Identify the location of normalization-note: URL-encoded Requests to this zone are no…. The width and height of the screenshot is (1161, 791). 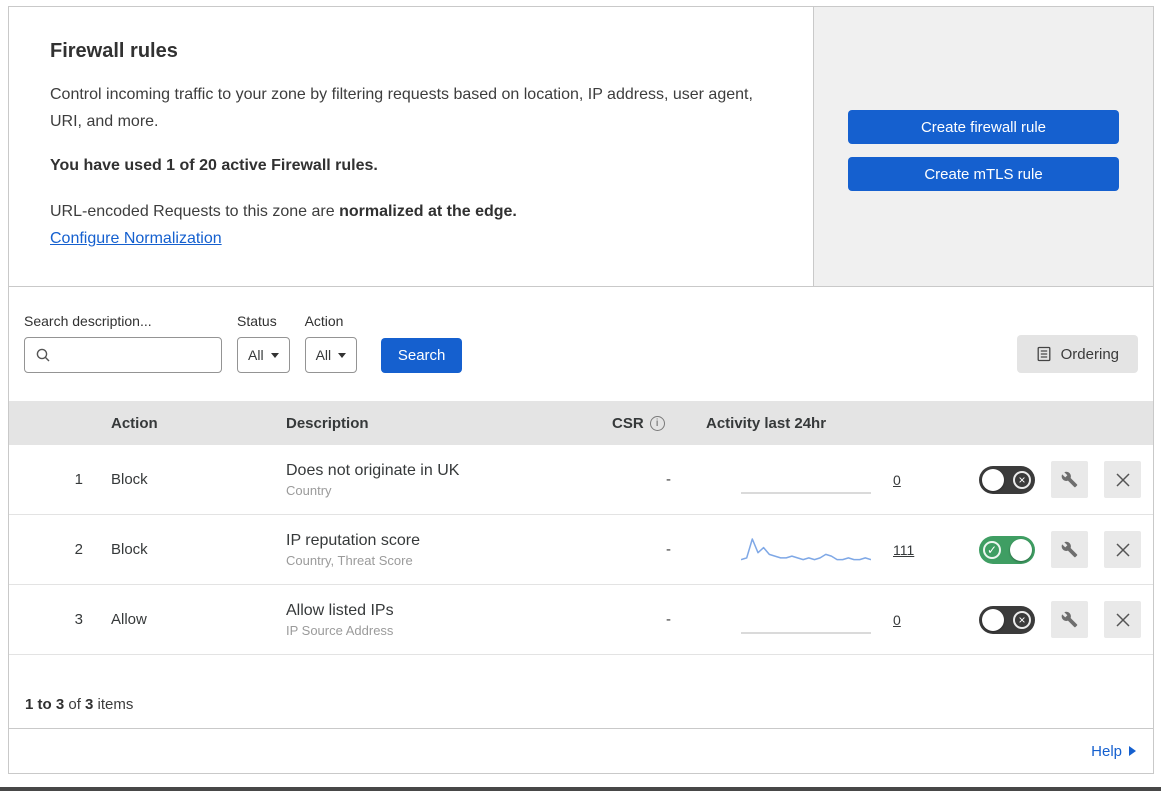
(409, 212).